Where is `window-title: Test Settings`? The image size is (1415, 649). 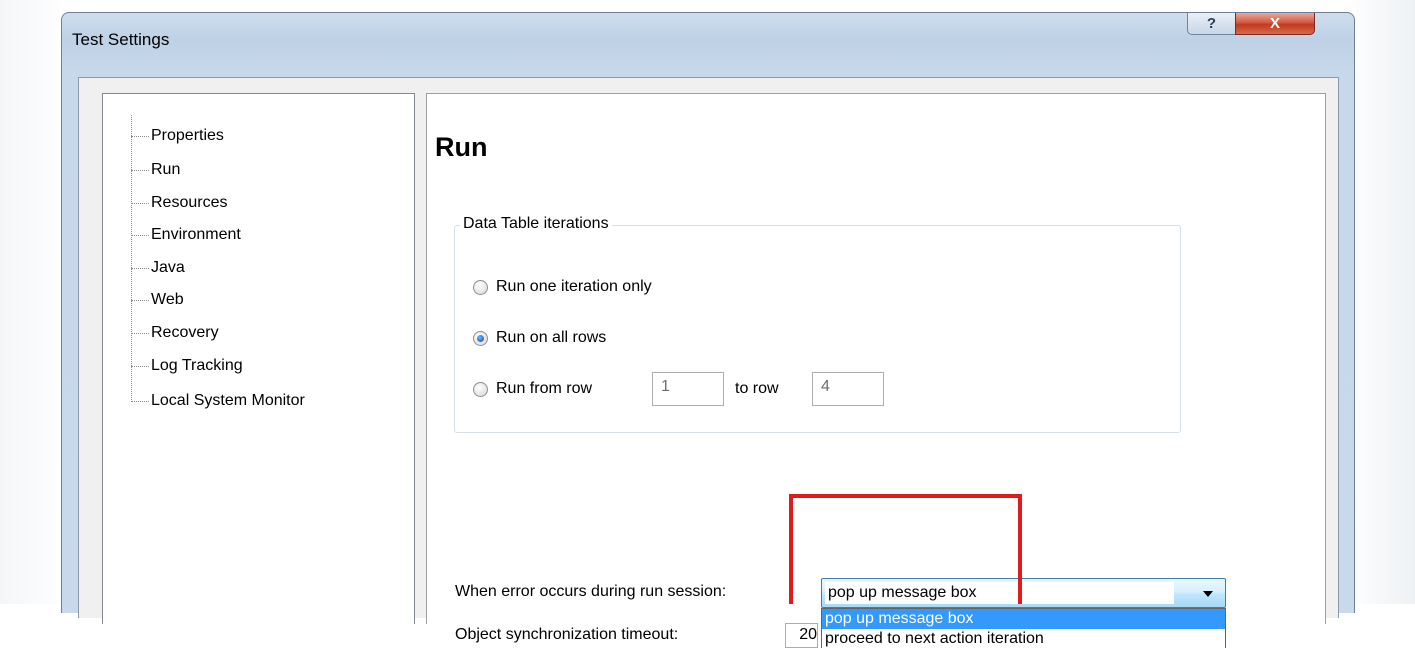
window-title: Test Settings is located at coordinates (121, 39).